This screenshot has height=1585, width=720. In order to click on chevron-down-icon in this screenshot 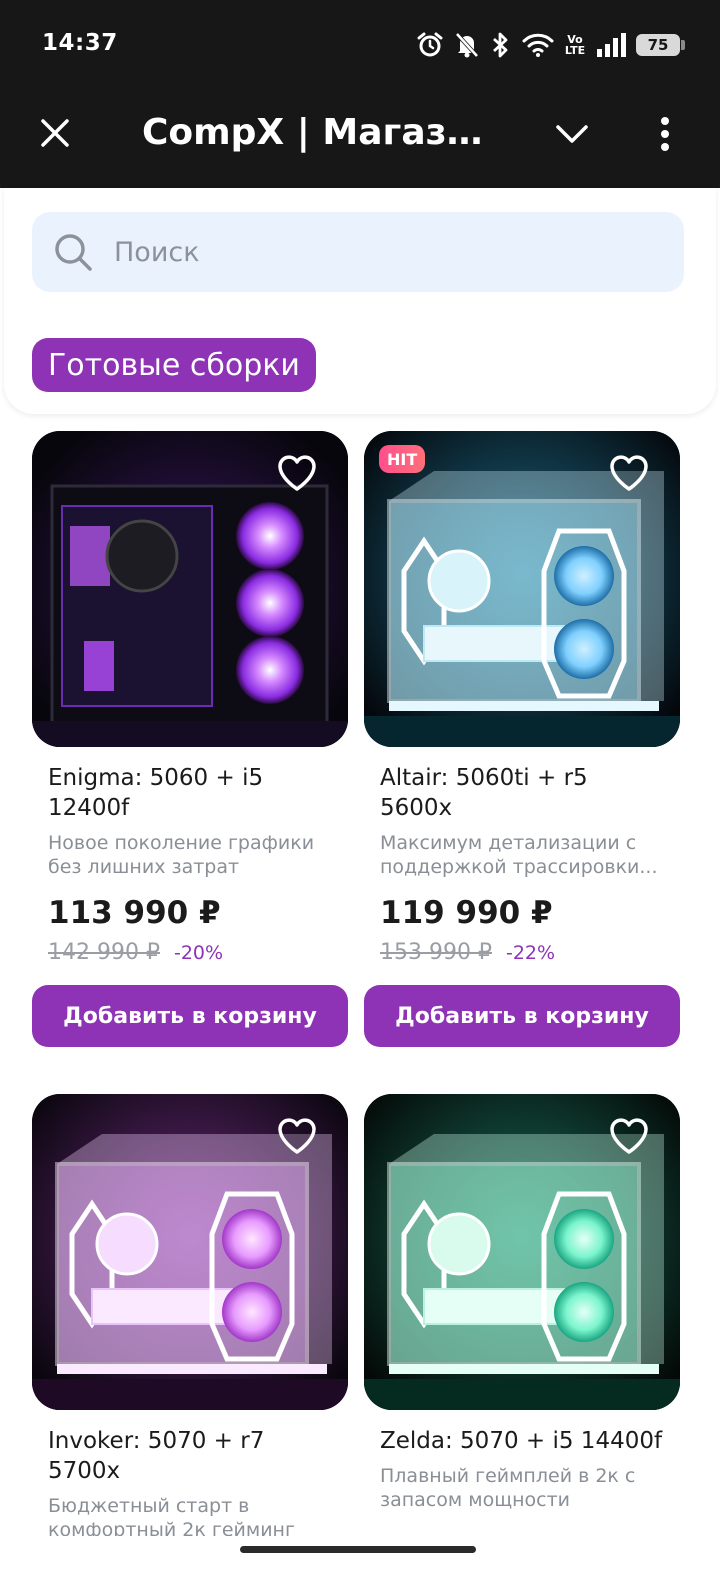, I will do `click(572, 134)`.